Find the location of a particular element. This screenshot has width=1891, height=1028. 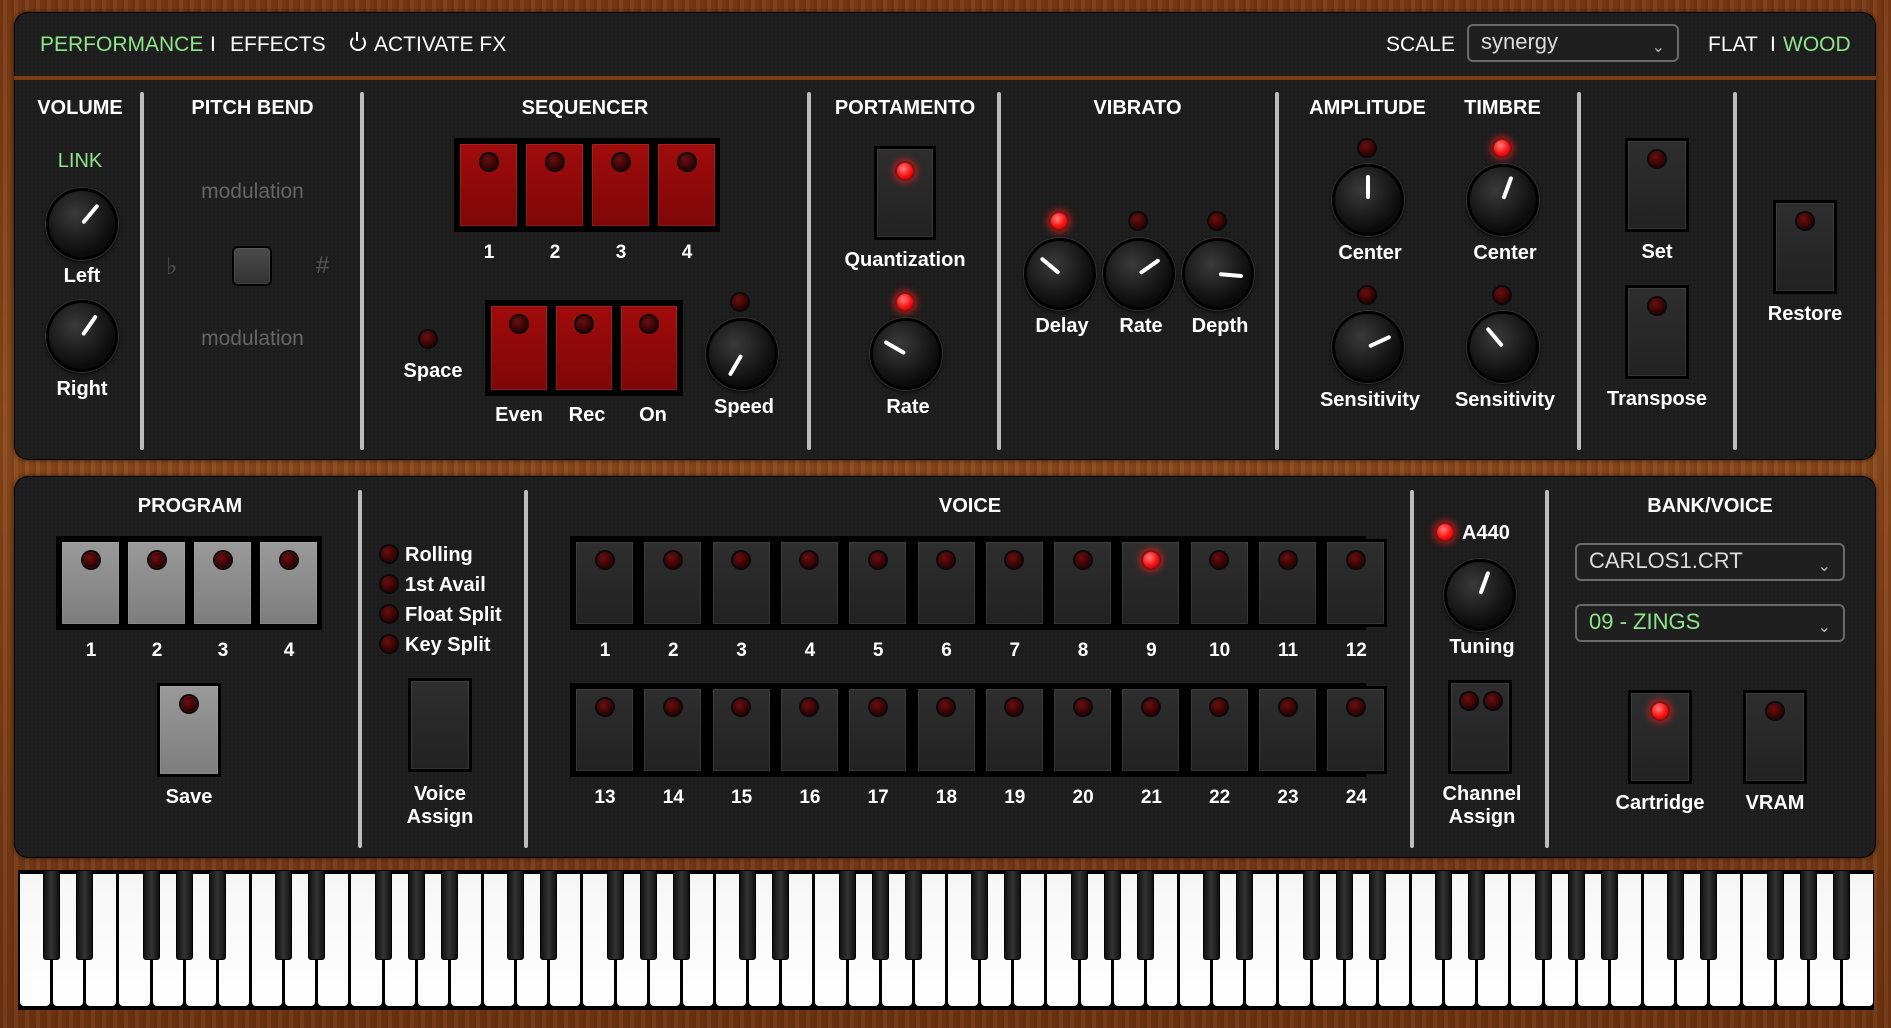

volume-right-knob is located at coordinates (82, 336).